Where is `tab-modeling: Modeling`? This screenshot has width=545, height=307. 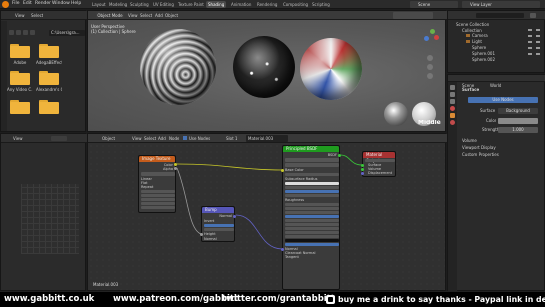
tab-modeling: Modeling is located at coordinates (118, 4).